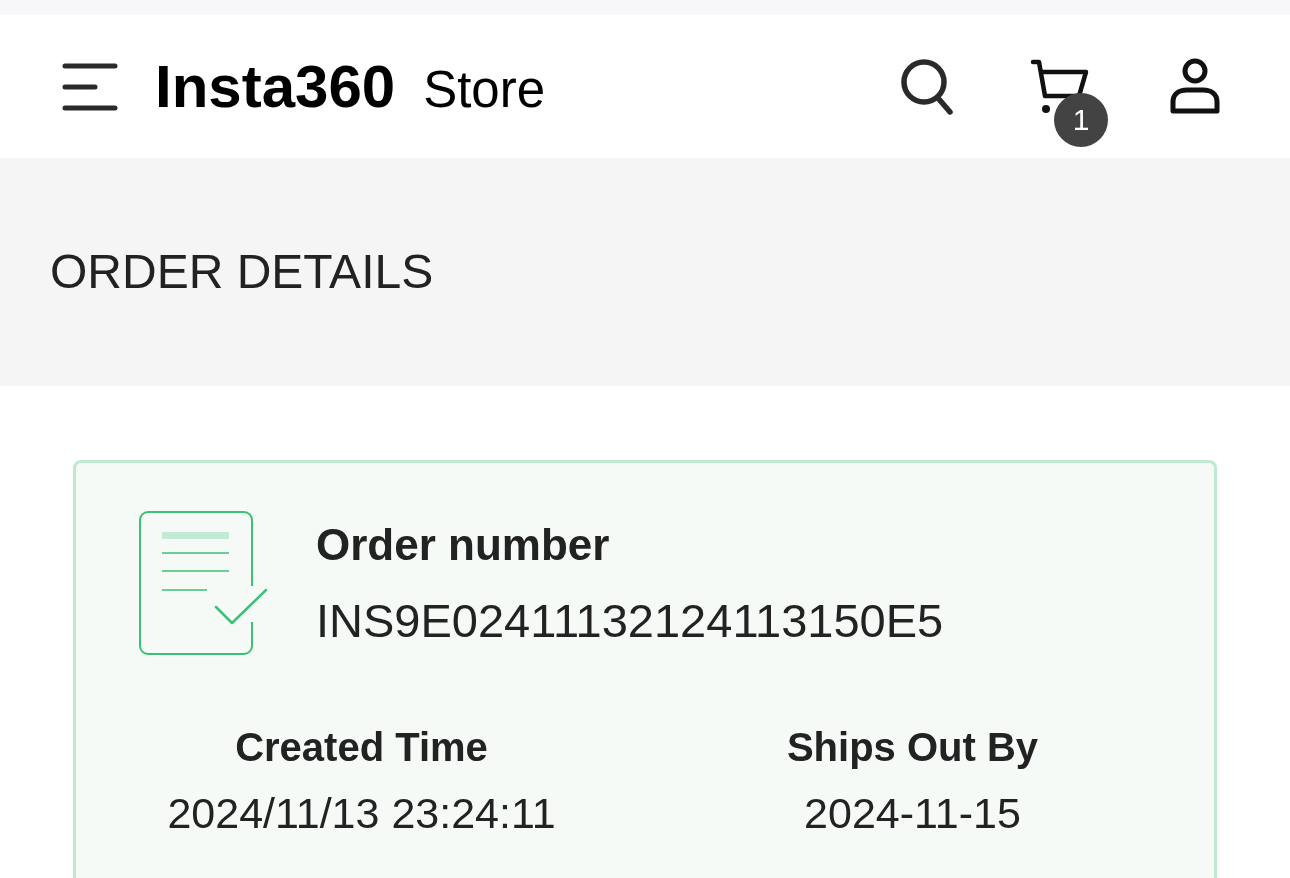  I want to click on detail-label: Ships Out By, so click(912, 747).